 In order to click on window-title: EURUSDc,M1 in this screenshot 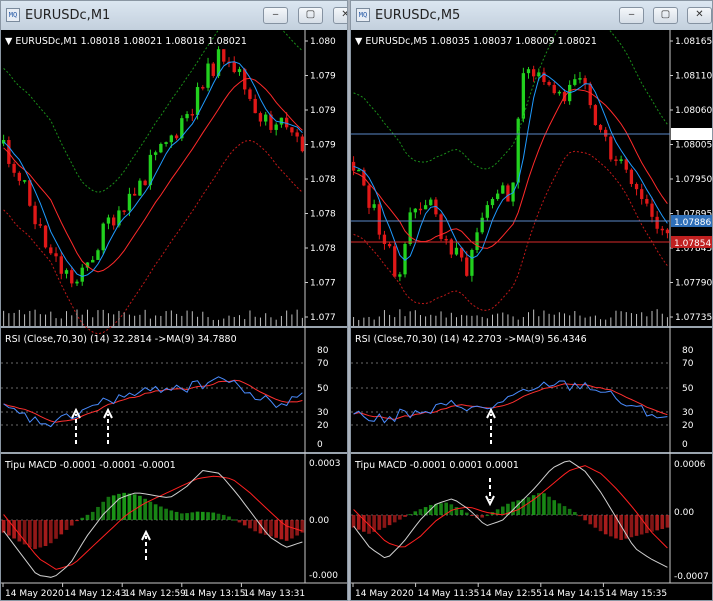, I will do `click(68, 15)`.